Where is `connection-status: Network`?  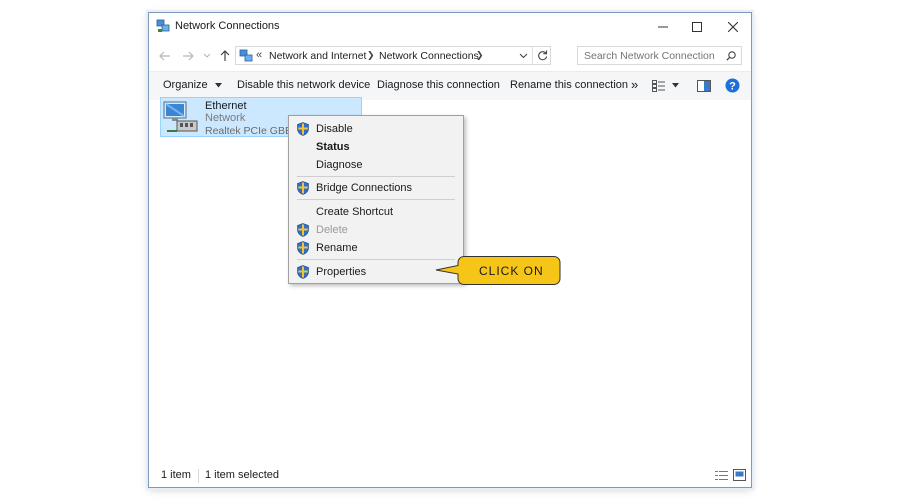
connection-status: Network is located at coordinates (225, 118).